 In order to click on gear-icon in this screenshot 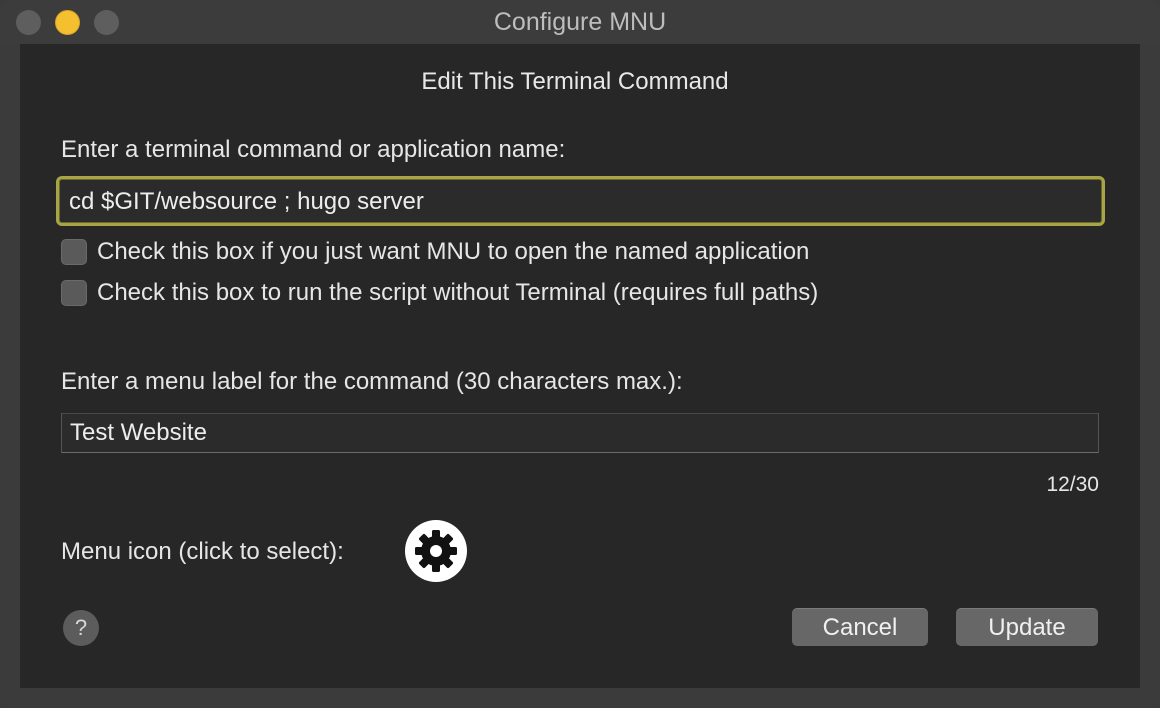, I will do `click(436, 551)`.